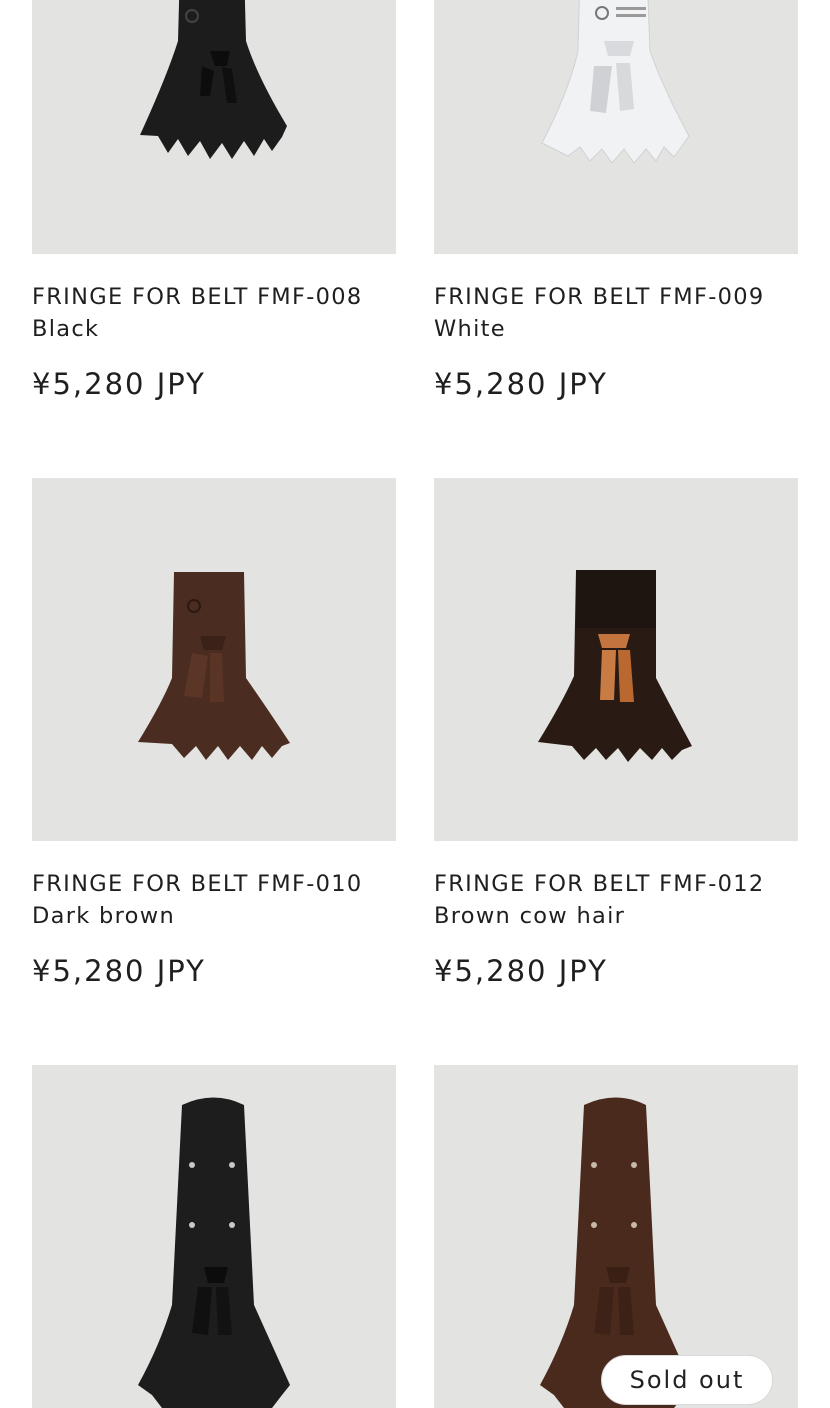  Describe the element at coordinates (197, 297) in the screenshot. I see `product-title-line1: FRINGE FOR BELT FMF-008` at that location.